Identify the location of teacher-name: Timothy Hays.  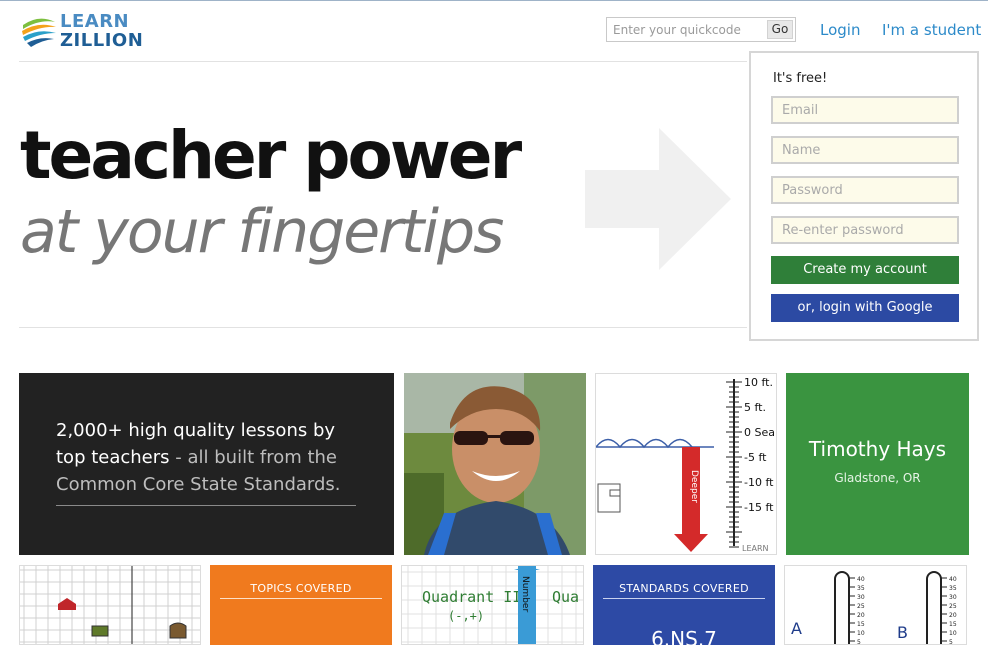
(877, 449).